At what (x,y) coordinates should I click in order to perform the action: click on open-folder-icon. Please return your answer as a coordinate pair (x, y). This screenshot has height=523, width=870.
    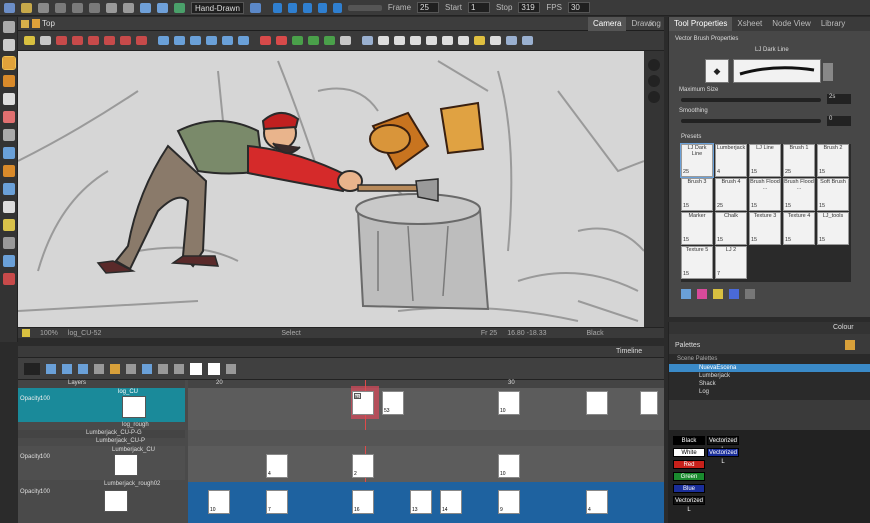
    Looking at the image, I should click on (26, 7).